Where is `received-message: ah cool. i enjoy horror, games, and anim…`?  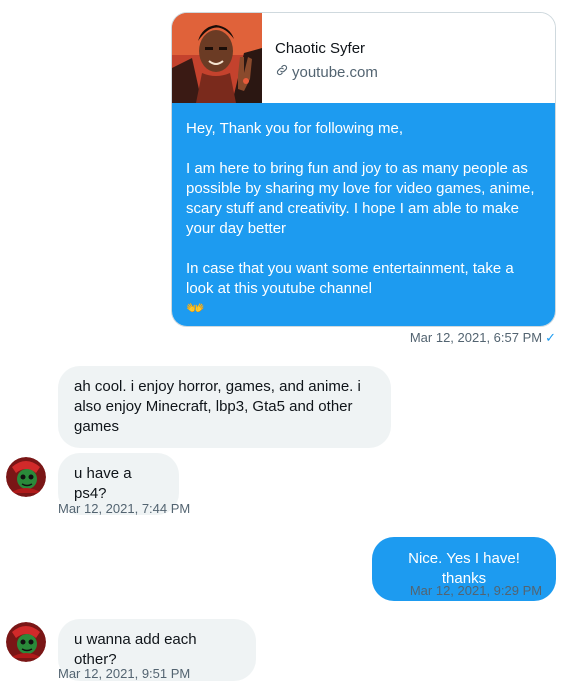
received-message: ah cool. i enjoy horror, games, and anim… is located at coordinates (224, 407).